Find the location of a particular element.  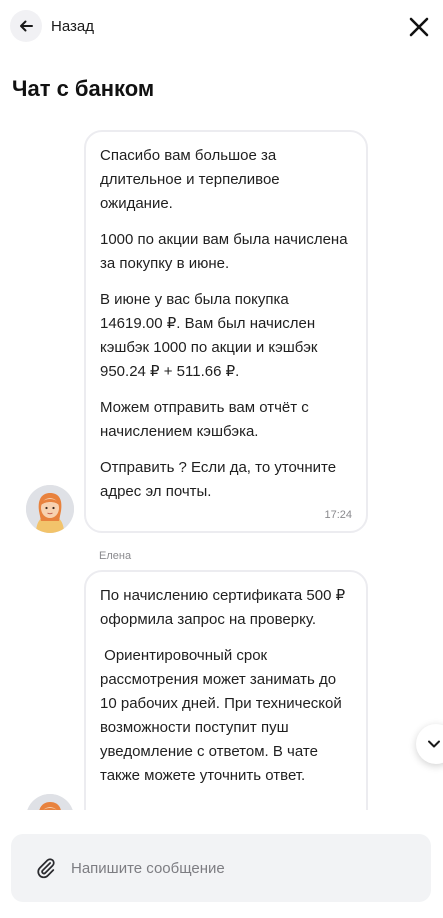

sender-name: Елена is located at coordinates (115, 556).